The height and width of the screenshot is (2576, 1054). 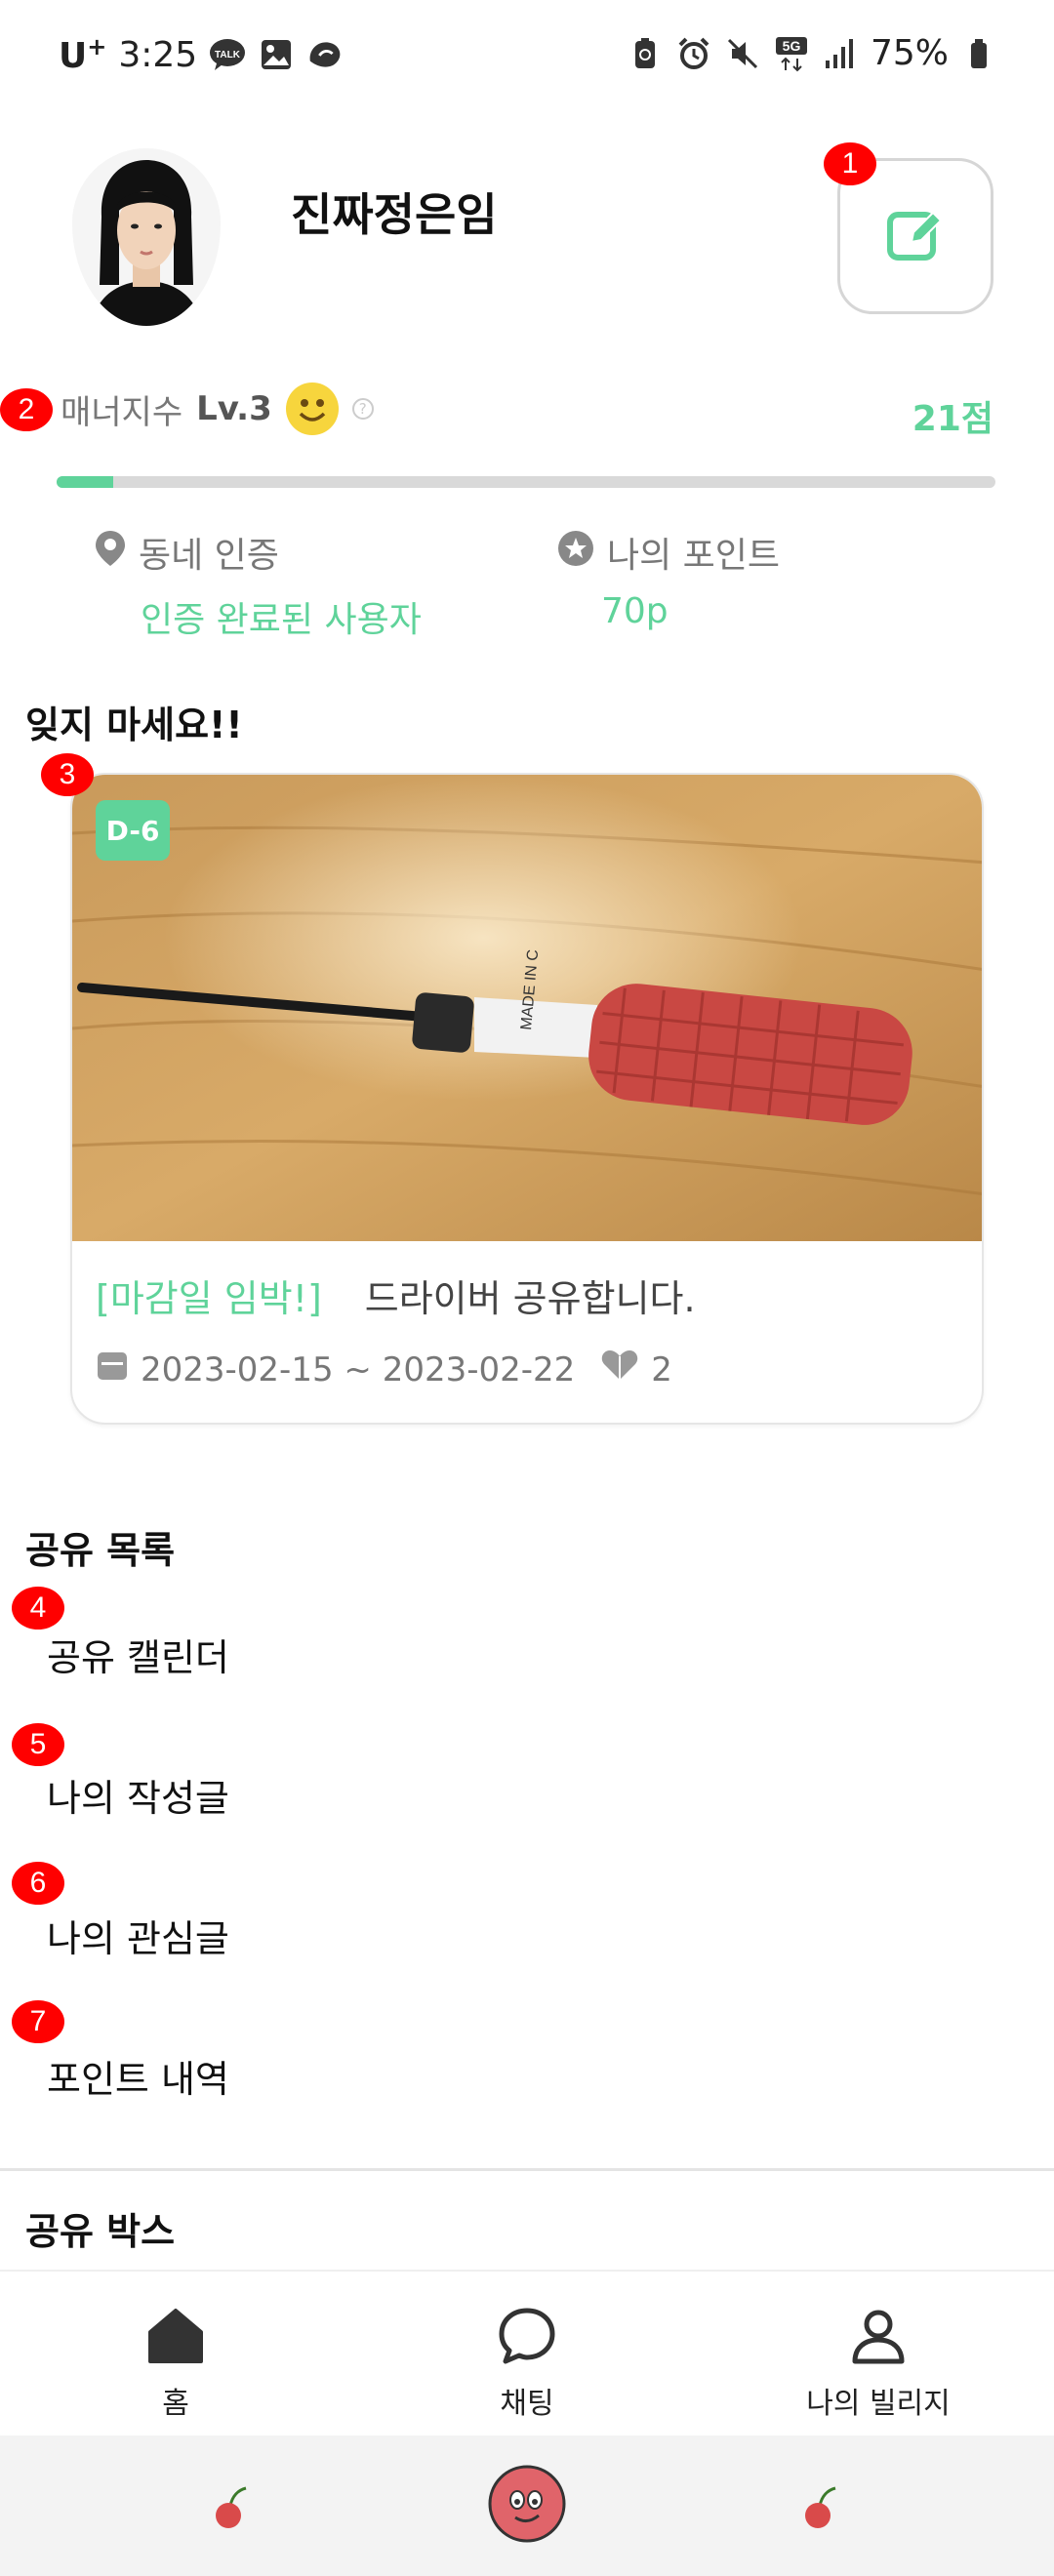 I want to click on signal-icon, so click(x=840, y=53).